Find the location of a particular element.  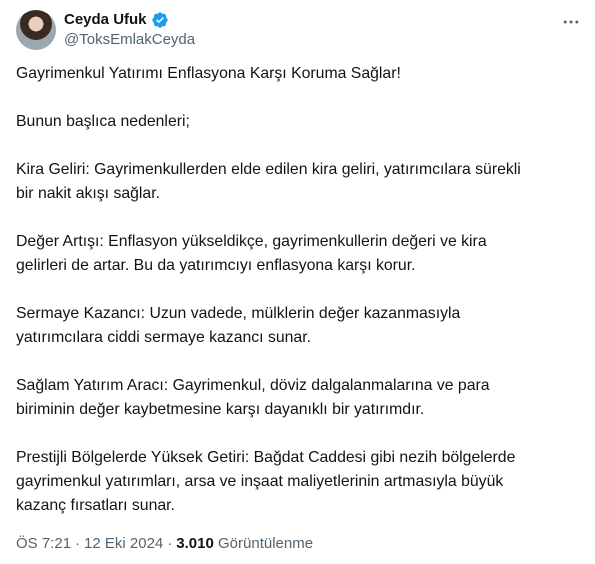

tweet-paragraph-intro: Bunun başlıca nedenleri; is located at coordinates (103, 121).